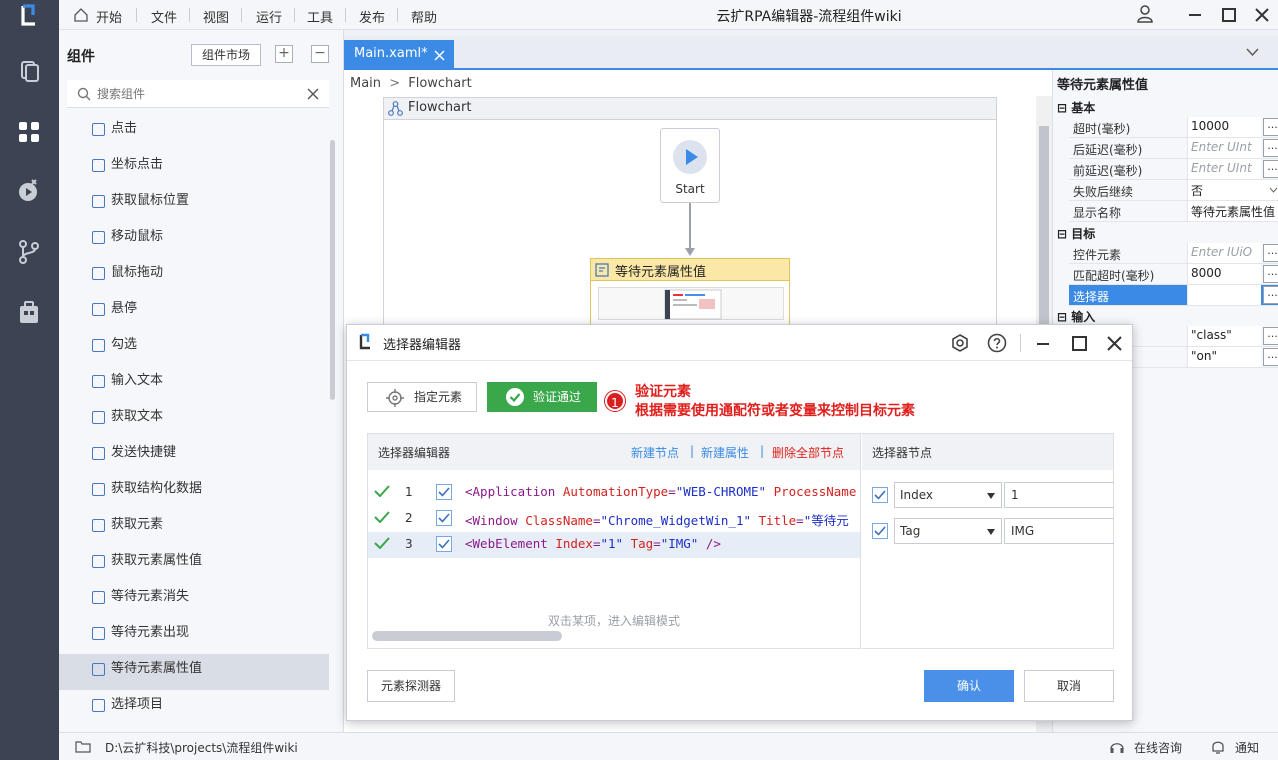  Describe the element at coordinates (194, 168) in the screenshot. I see `component-item: 坐标点击` at that location.